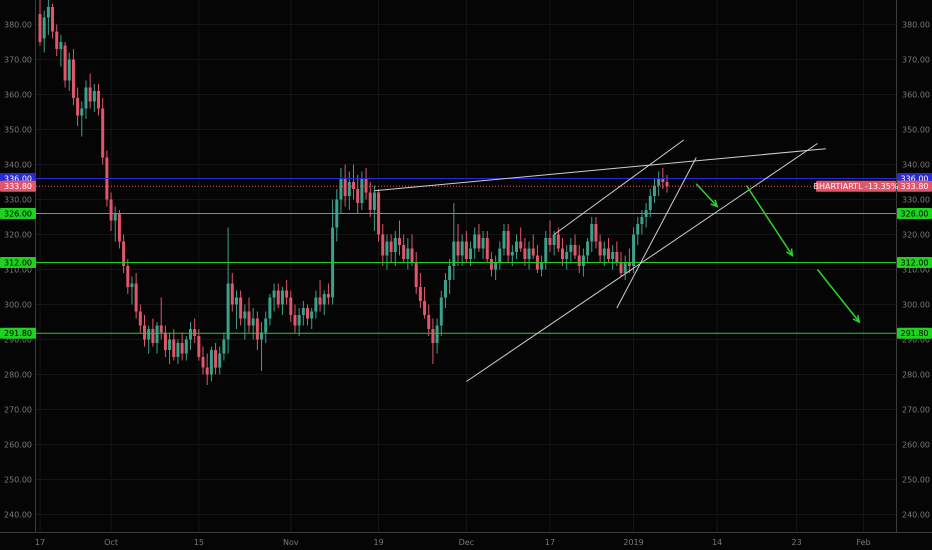  Describe the element at coordinates (18, 95) in the screenshot. I see `y-tick-label-left: 360.00` at that location.